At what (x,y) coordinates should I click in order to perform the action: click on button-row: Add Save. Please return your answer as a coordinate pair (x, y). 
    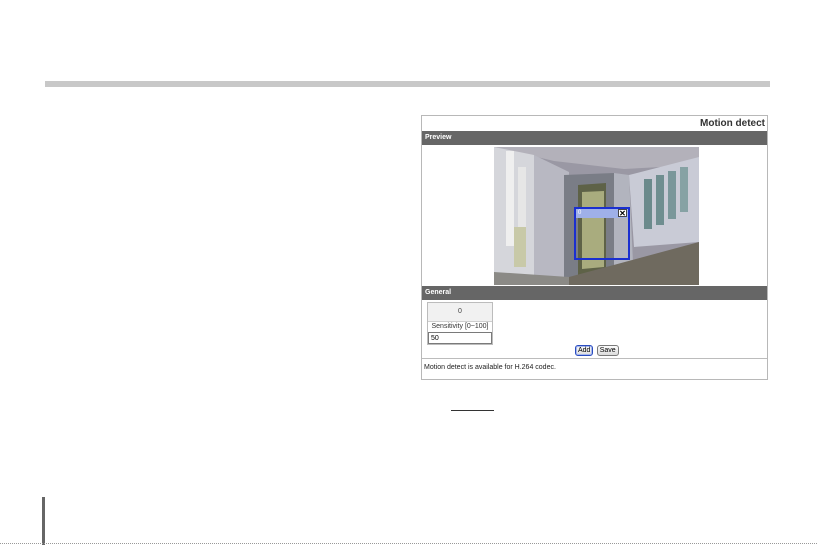
    Looking at the image, I should click on (597, 350).